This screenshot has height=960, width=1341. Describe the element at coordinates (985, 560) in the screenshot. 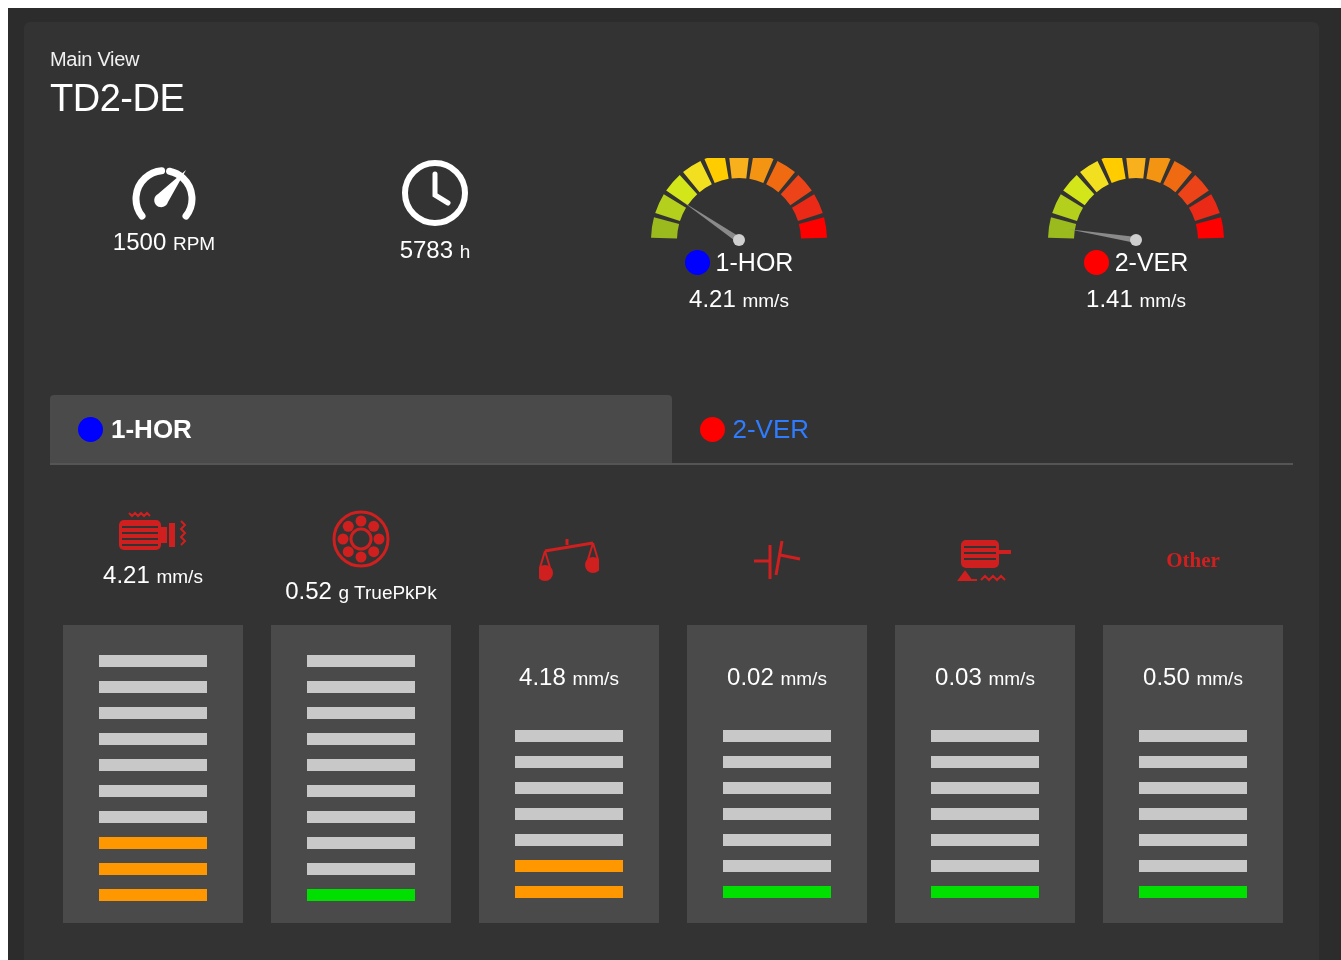

I see `motor-on-base-icon` at that location.